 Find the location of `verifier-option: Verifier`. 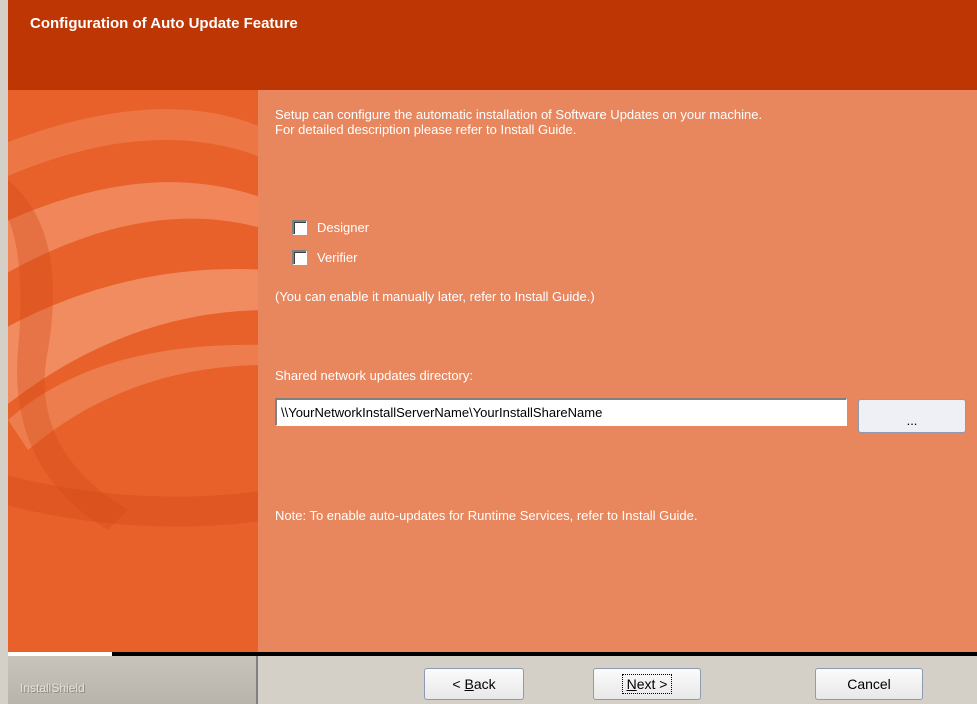

verifier-option: Verifier is located at coordinates (324, 257).